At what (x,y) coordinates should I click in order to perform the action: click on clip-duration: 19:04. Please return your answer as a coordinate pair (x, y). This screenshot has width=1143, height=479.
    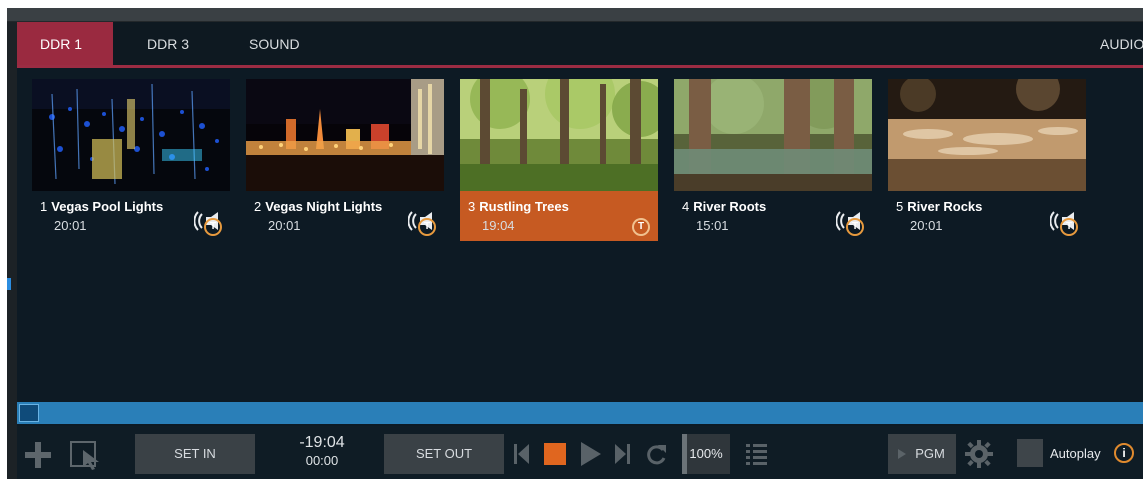
    Looking at the image, I should click on (498, 225).